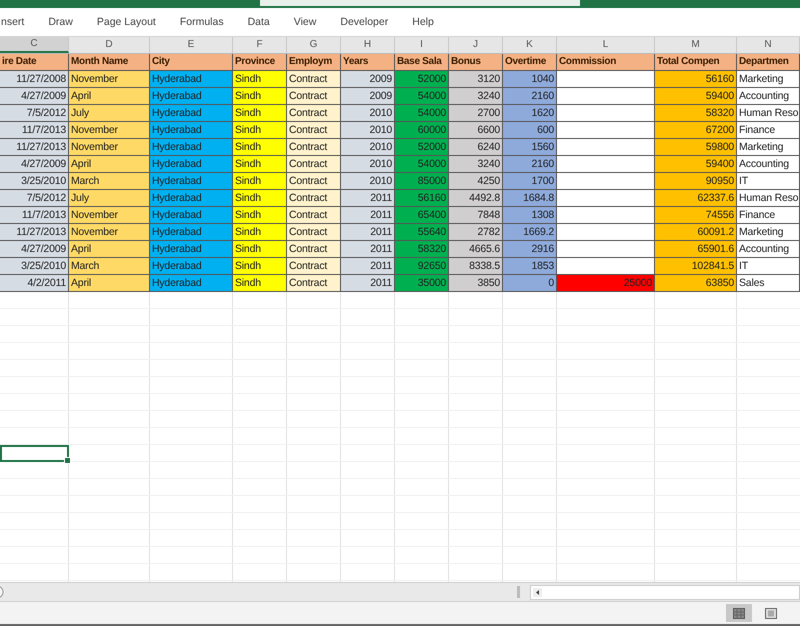 This screenshot has height=626, width=800. I want to click on table-cell: 2782, so click(476, 232).